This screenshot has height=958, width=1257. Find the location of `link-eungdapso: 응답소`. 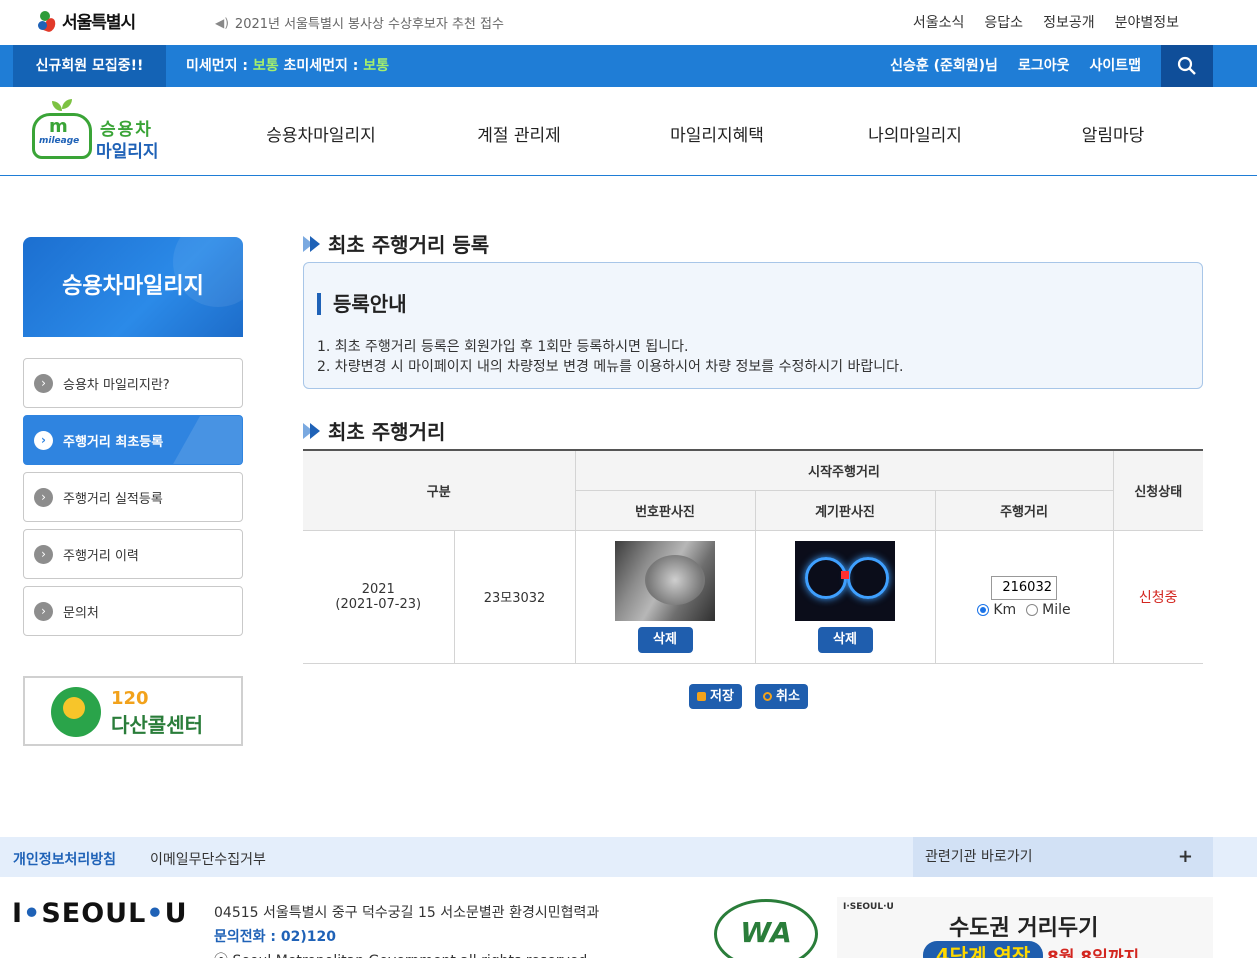

link-eungdapso: 응답소 is located at coordinates (1003, 22).